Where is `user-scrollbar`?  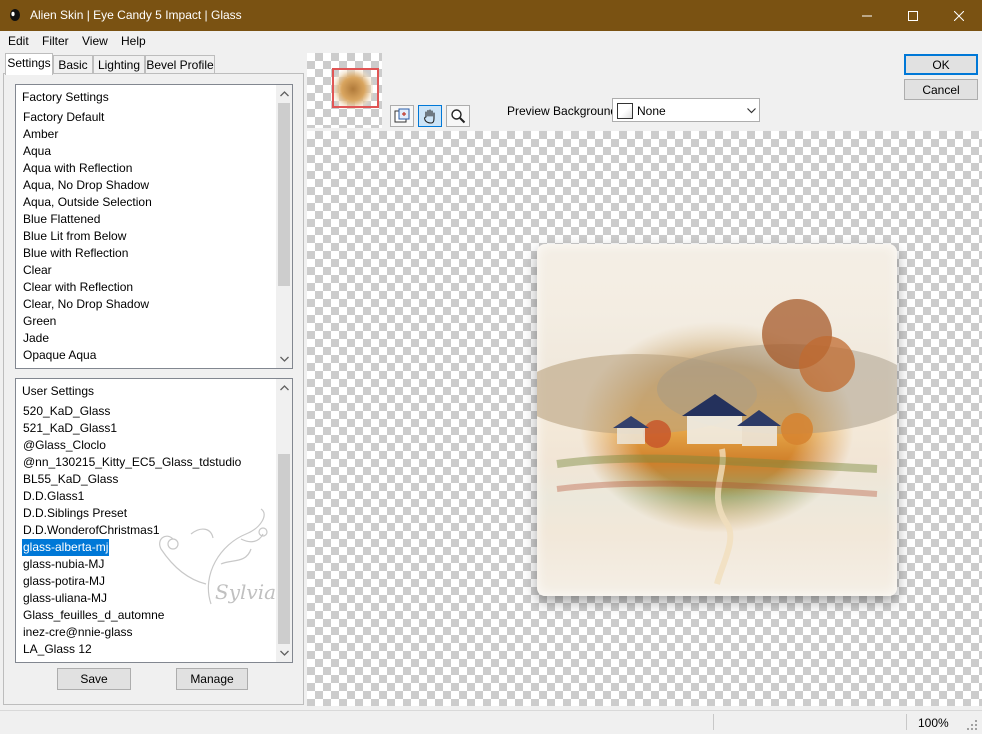 user-scrollbar is located at coordinates (284, 520).